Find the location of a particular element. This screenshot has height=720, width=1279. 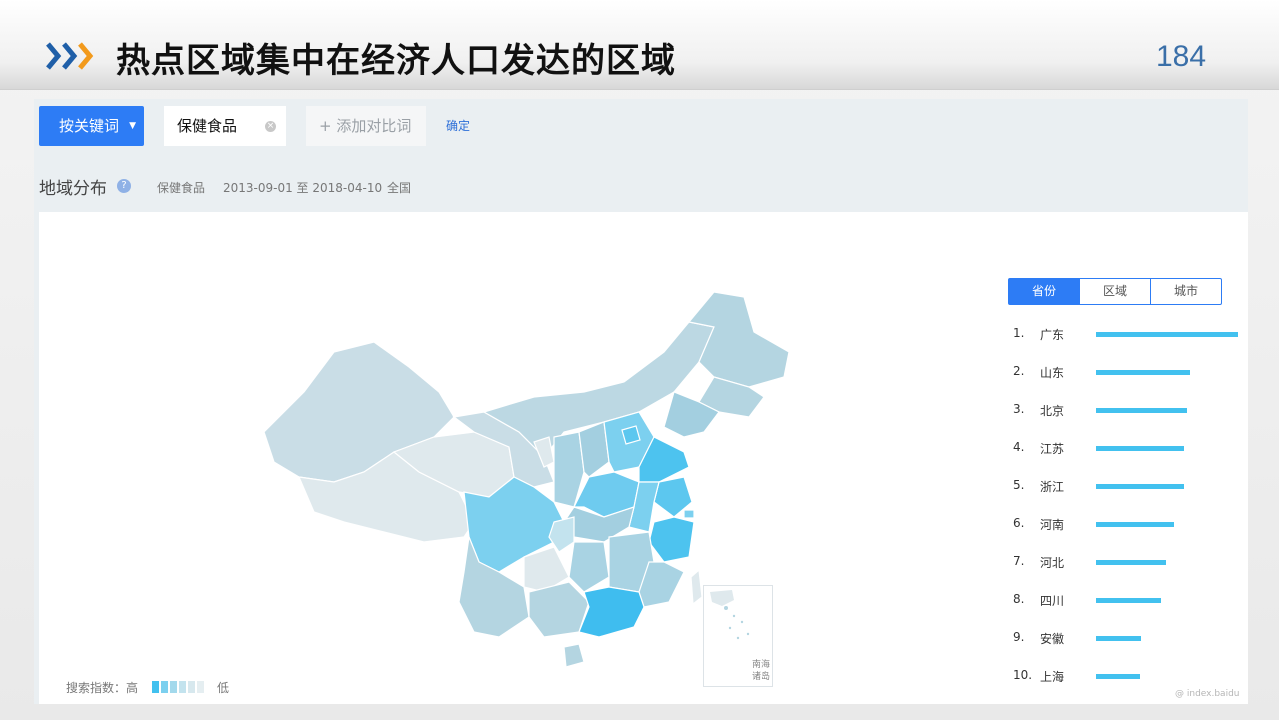

rank-number: 3. is located at coordinates (1019, 409).